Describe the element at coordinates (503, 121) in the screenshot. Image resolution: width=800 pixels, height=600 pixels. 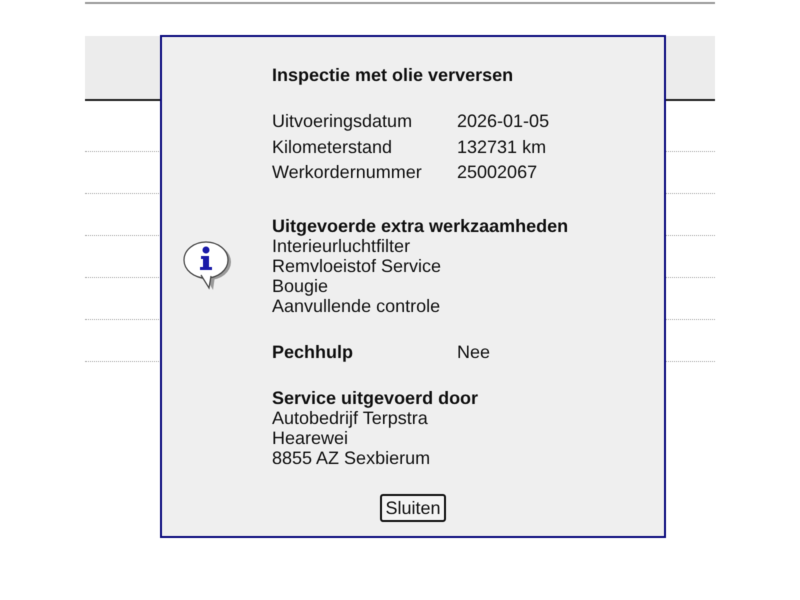
I see `detail-value: 2026-01-05` at that location.